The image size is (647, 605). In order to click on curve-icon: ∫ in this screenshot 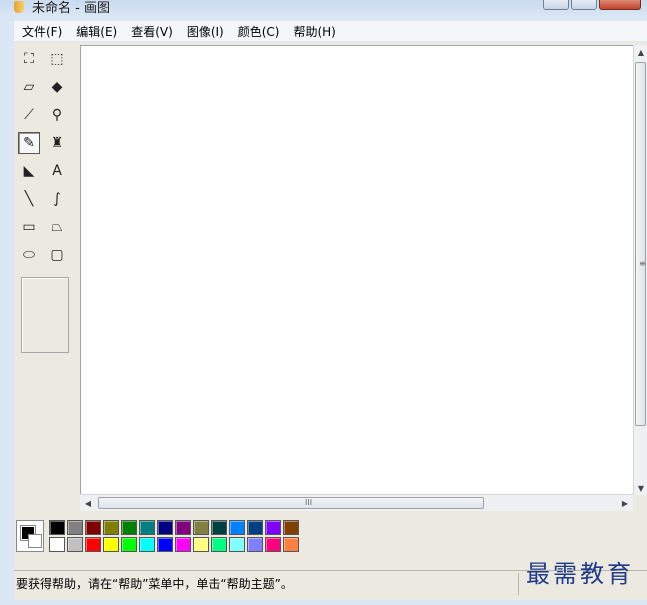, I will do `click(57, 199)`.